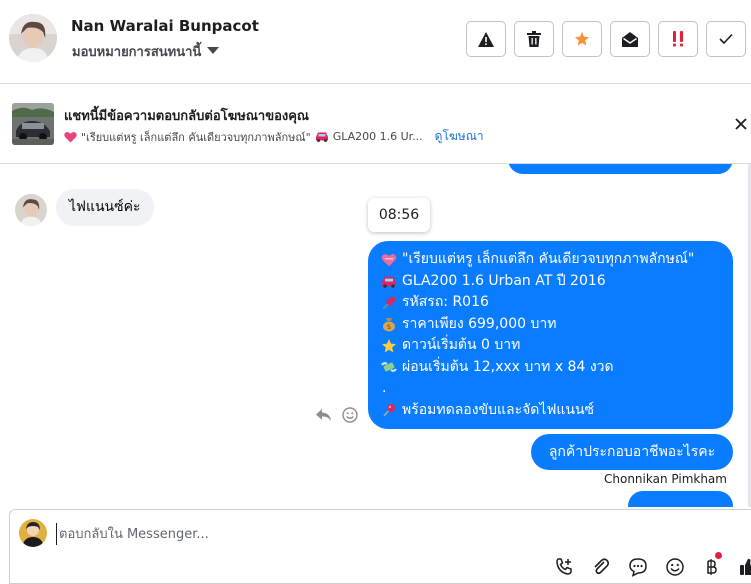 Image resolution: width=751 pixels, height=584 pixels. I want to click on call-button, so click(564, 567).